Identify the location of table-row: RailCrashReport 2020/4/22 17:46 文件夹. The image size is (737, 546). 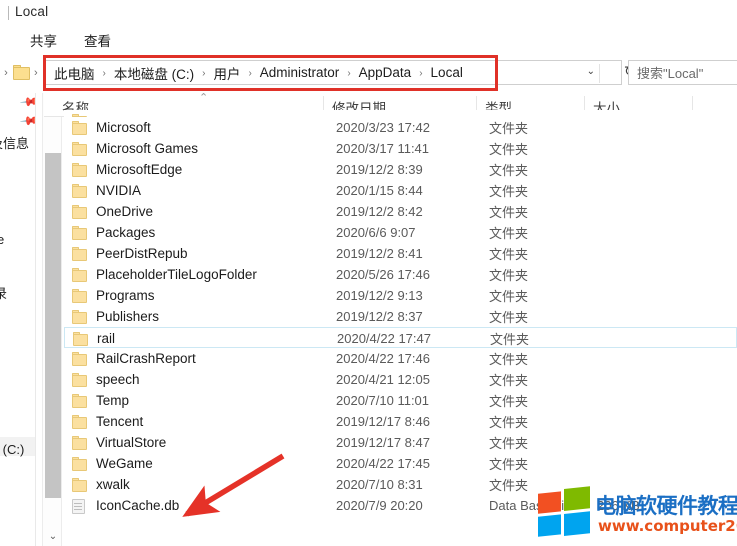
(400, 358).